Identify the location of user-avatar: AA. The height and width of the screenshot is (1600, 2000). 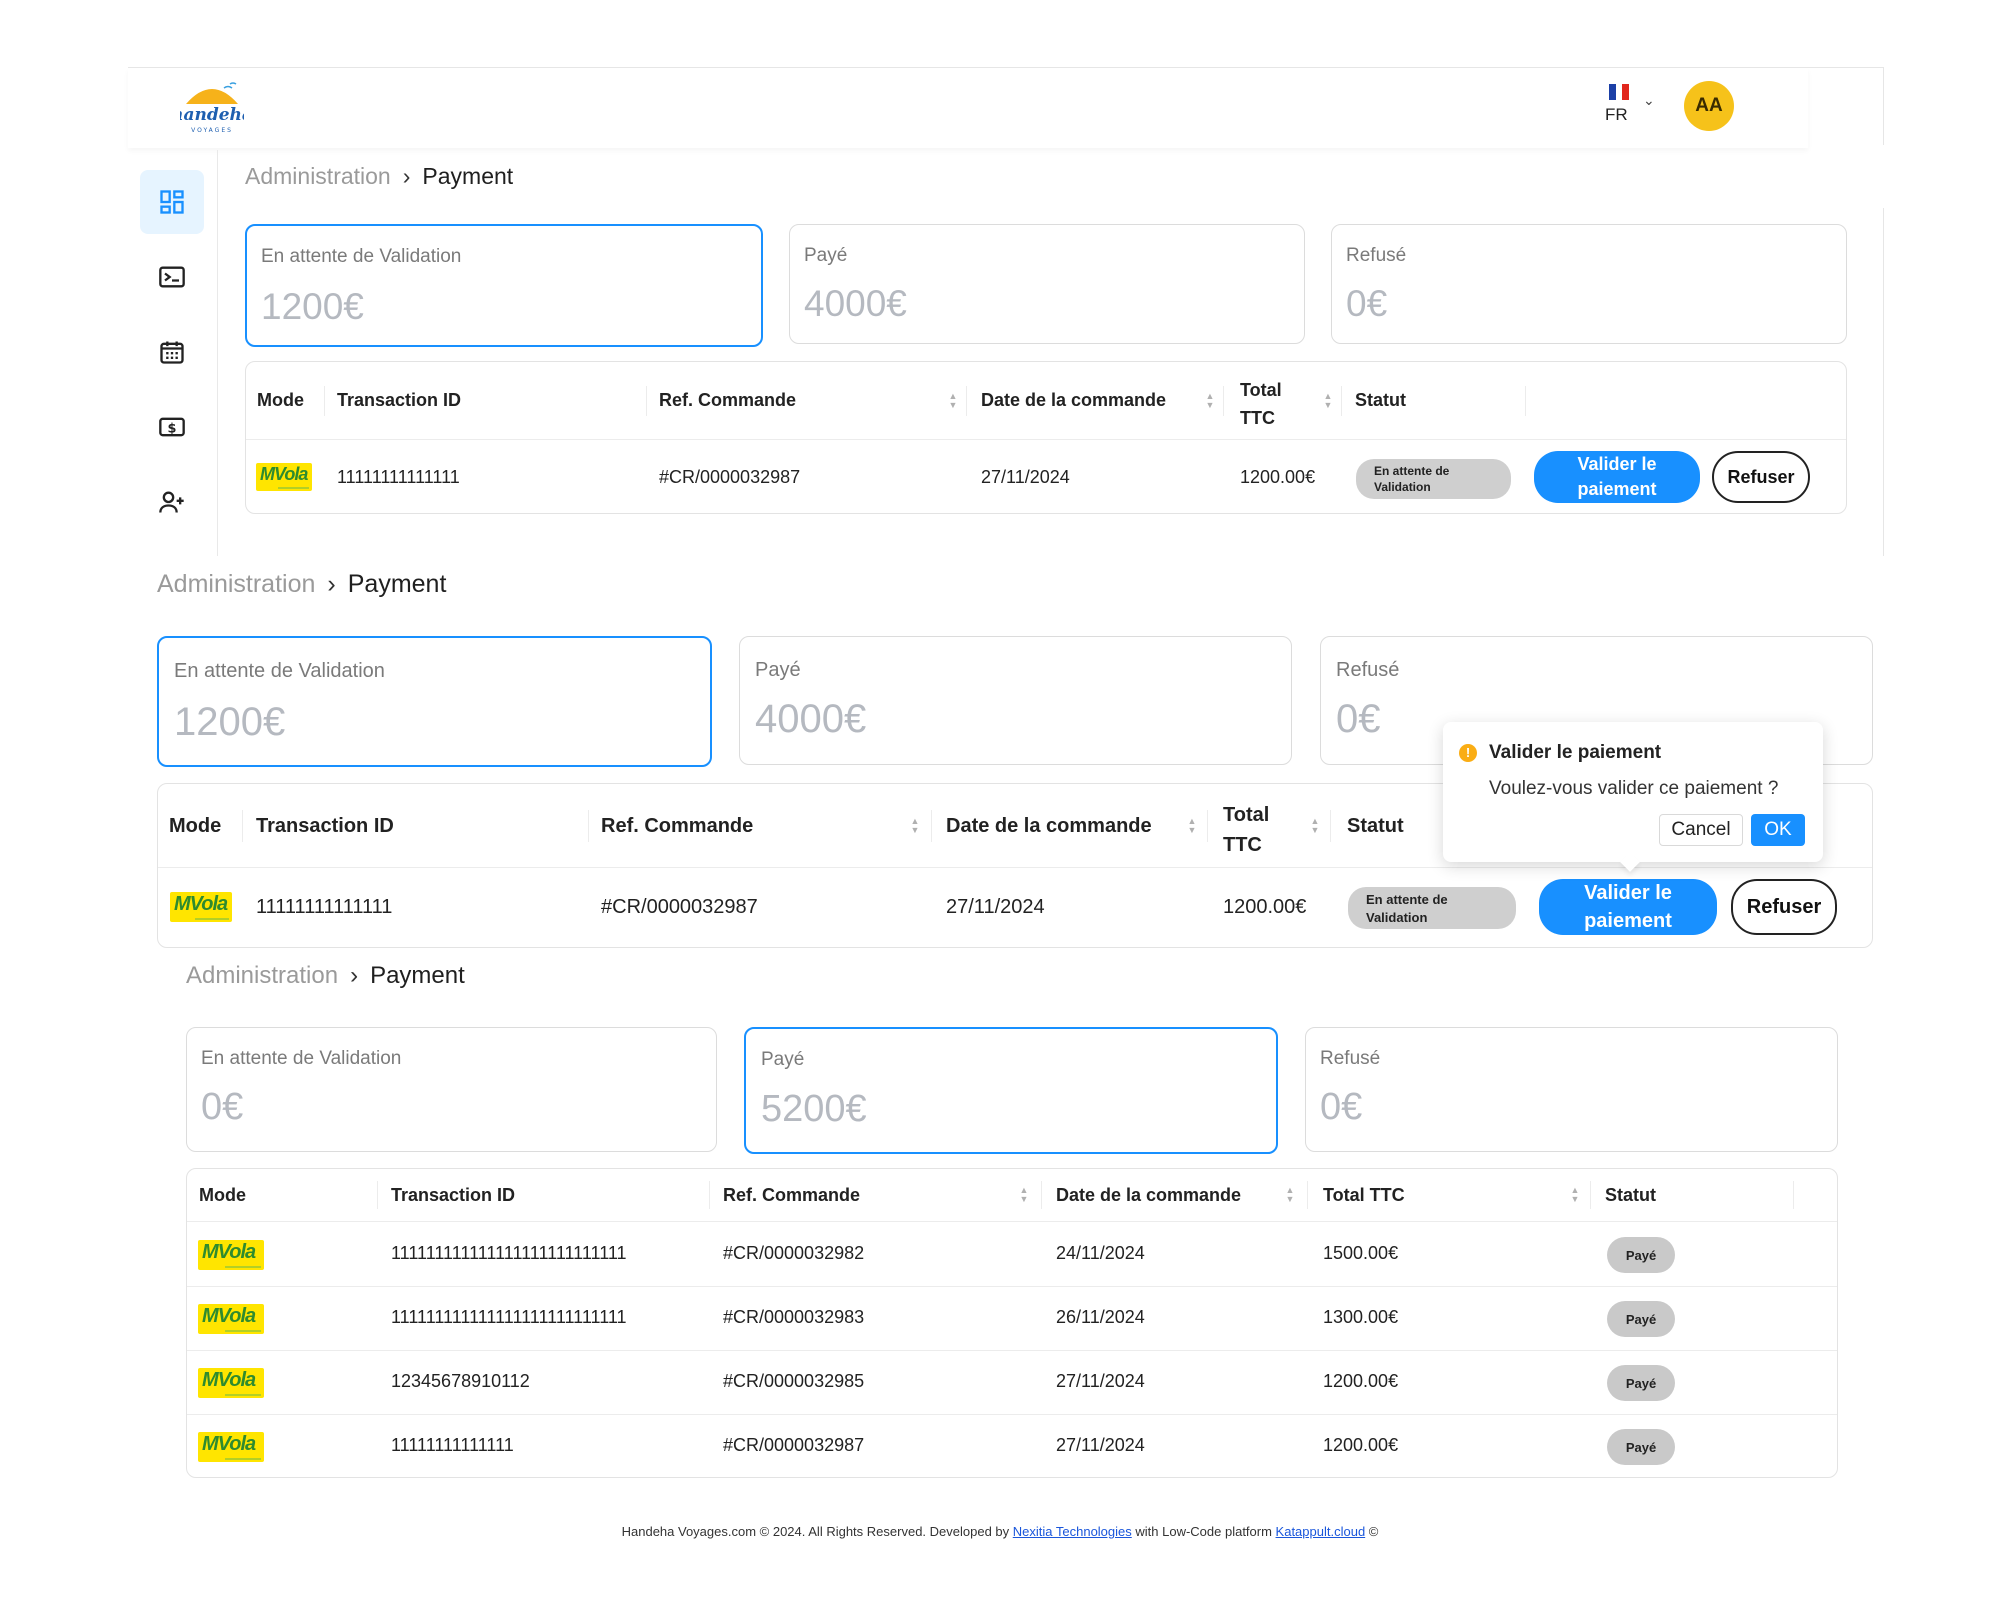
(1709, 106).